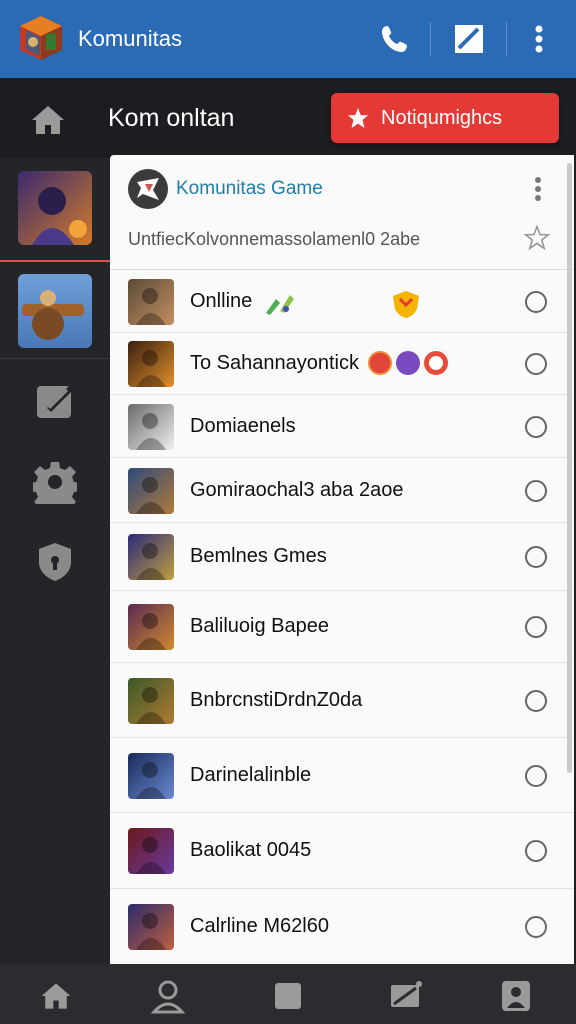 Image resolution: width=576 pixels, height=1024 pixels. I want to click on list-item-label: Gomiraochal3 aba 2aoe, so click(297, 490).